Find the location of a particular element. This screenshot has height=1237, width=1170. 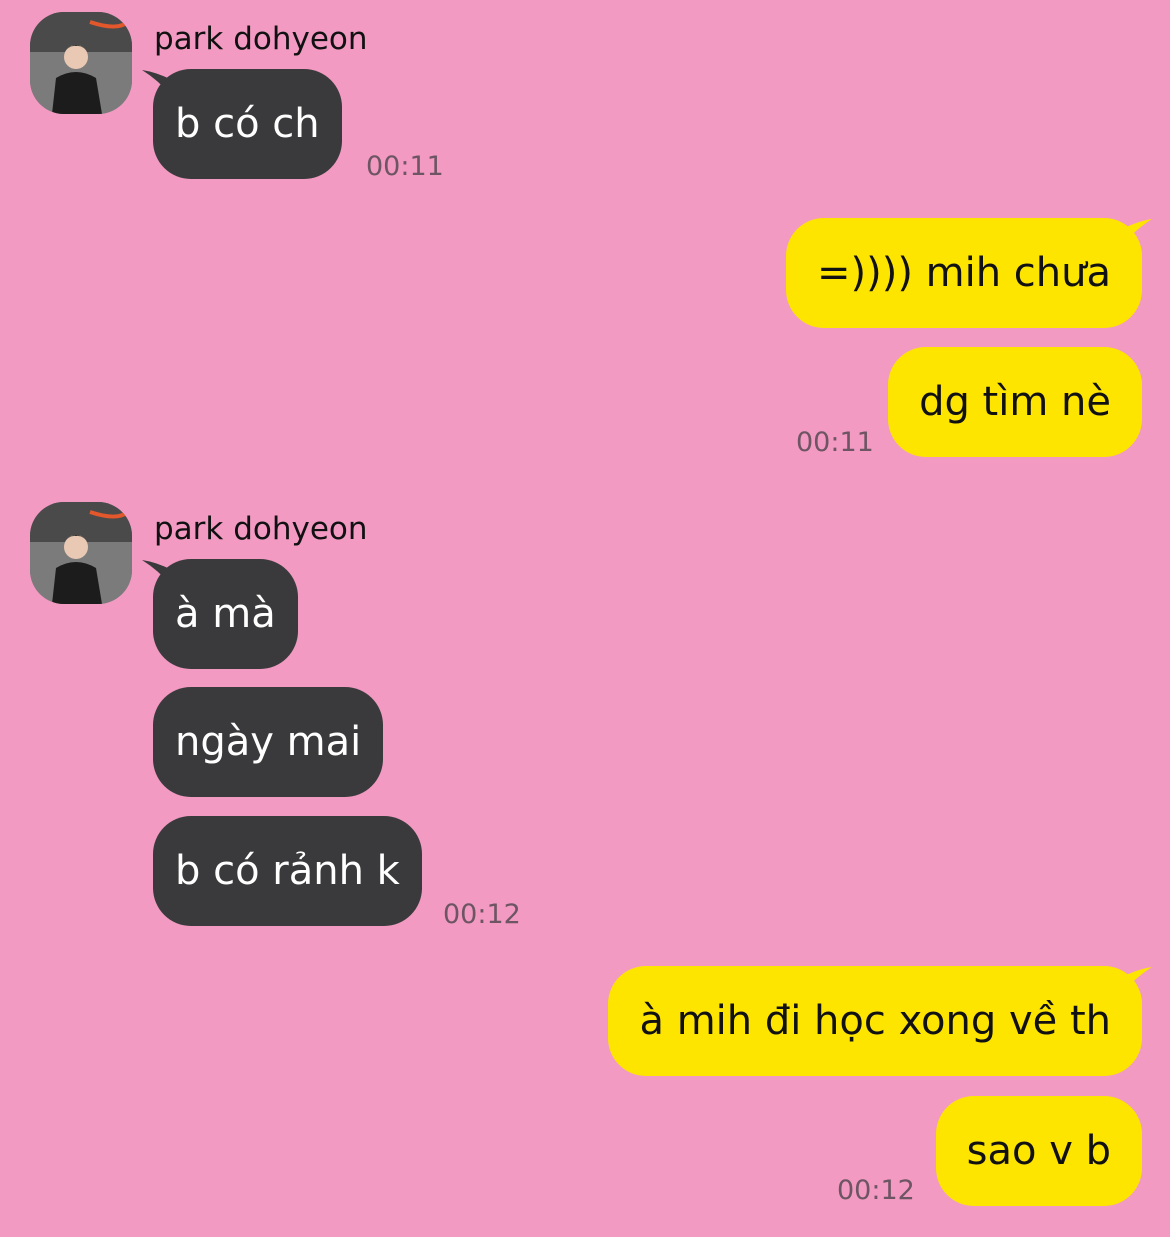

message-bubble: =)))) mih chưa is located at coordinates (963, 273).